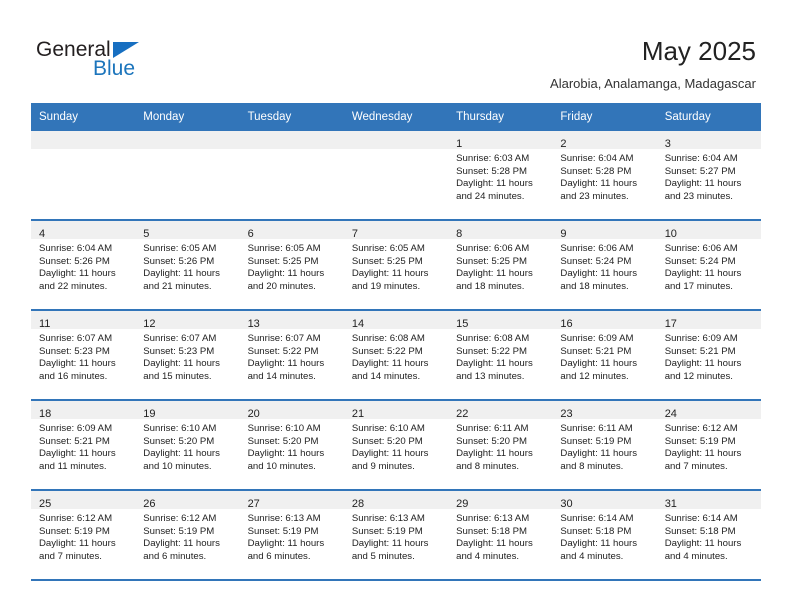 Image resolution: width=792 pixels, height=612 pixels. What do you see at coordinates (253, 504) in the screenshot?
I see `day-number: 27` at bounding box center [253, 504].